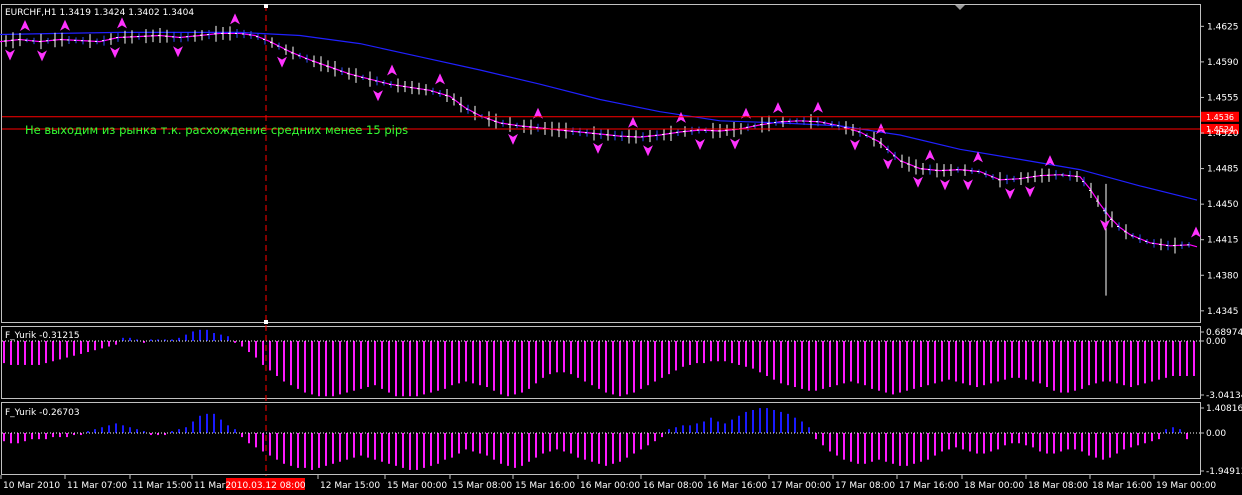 This screenshot has height=495, width=1242. Describe the element at coordinates (545, 486) in the screenshot. I see `time-tick-label: 15 Mar 16:00` at that location.